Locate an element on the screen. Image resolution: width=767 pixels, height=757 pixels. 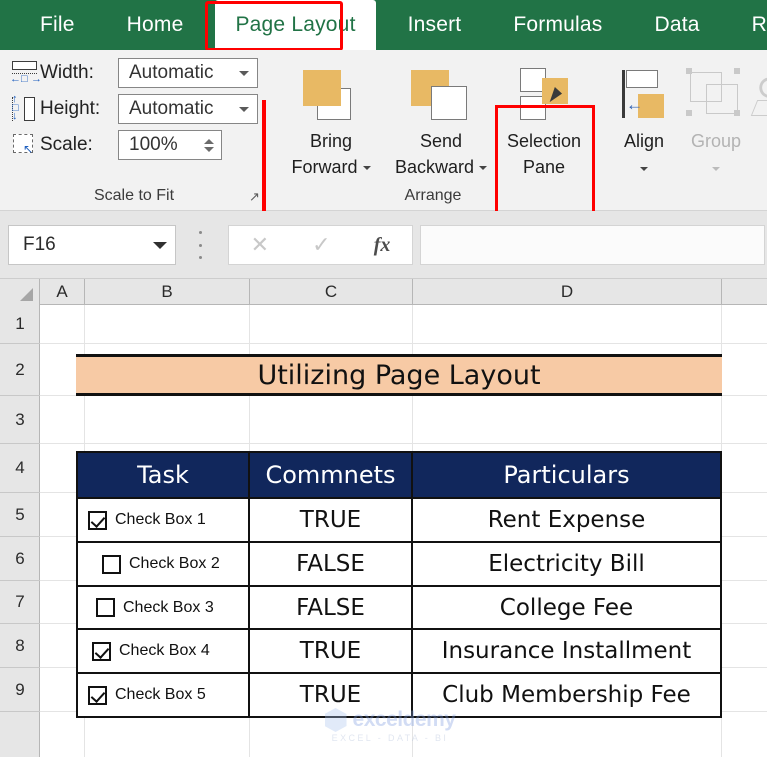
column-header-d: D is located at coordinates (567, 292).